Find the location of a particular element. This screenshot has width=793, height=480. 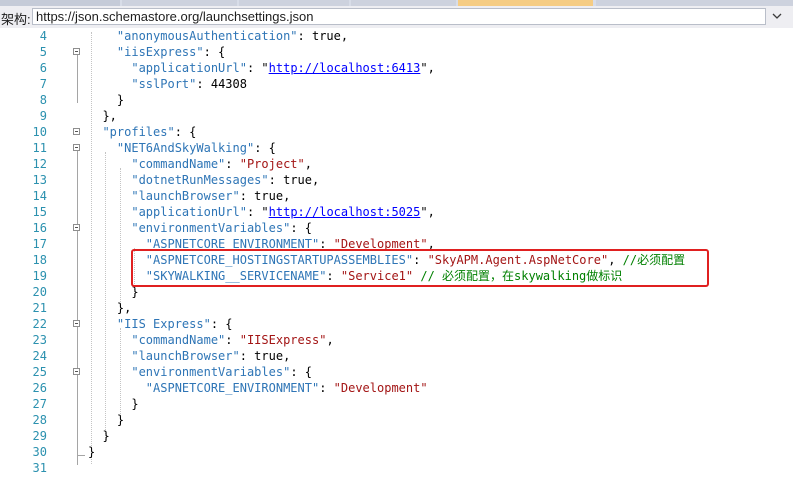

line-number: 25 is located at coordinates (39, 372).